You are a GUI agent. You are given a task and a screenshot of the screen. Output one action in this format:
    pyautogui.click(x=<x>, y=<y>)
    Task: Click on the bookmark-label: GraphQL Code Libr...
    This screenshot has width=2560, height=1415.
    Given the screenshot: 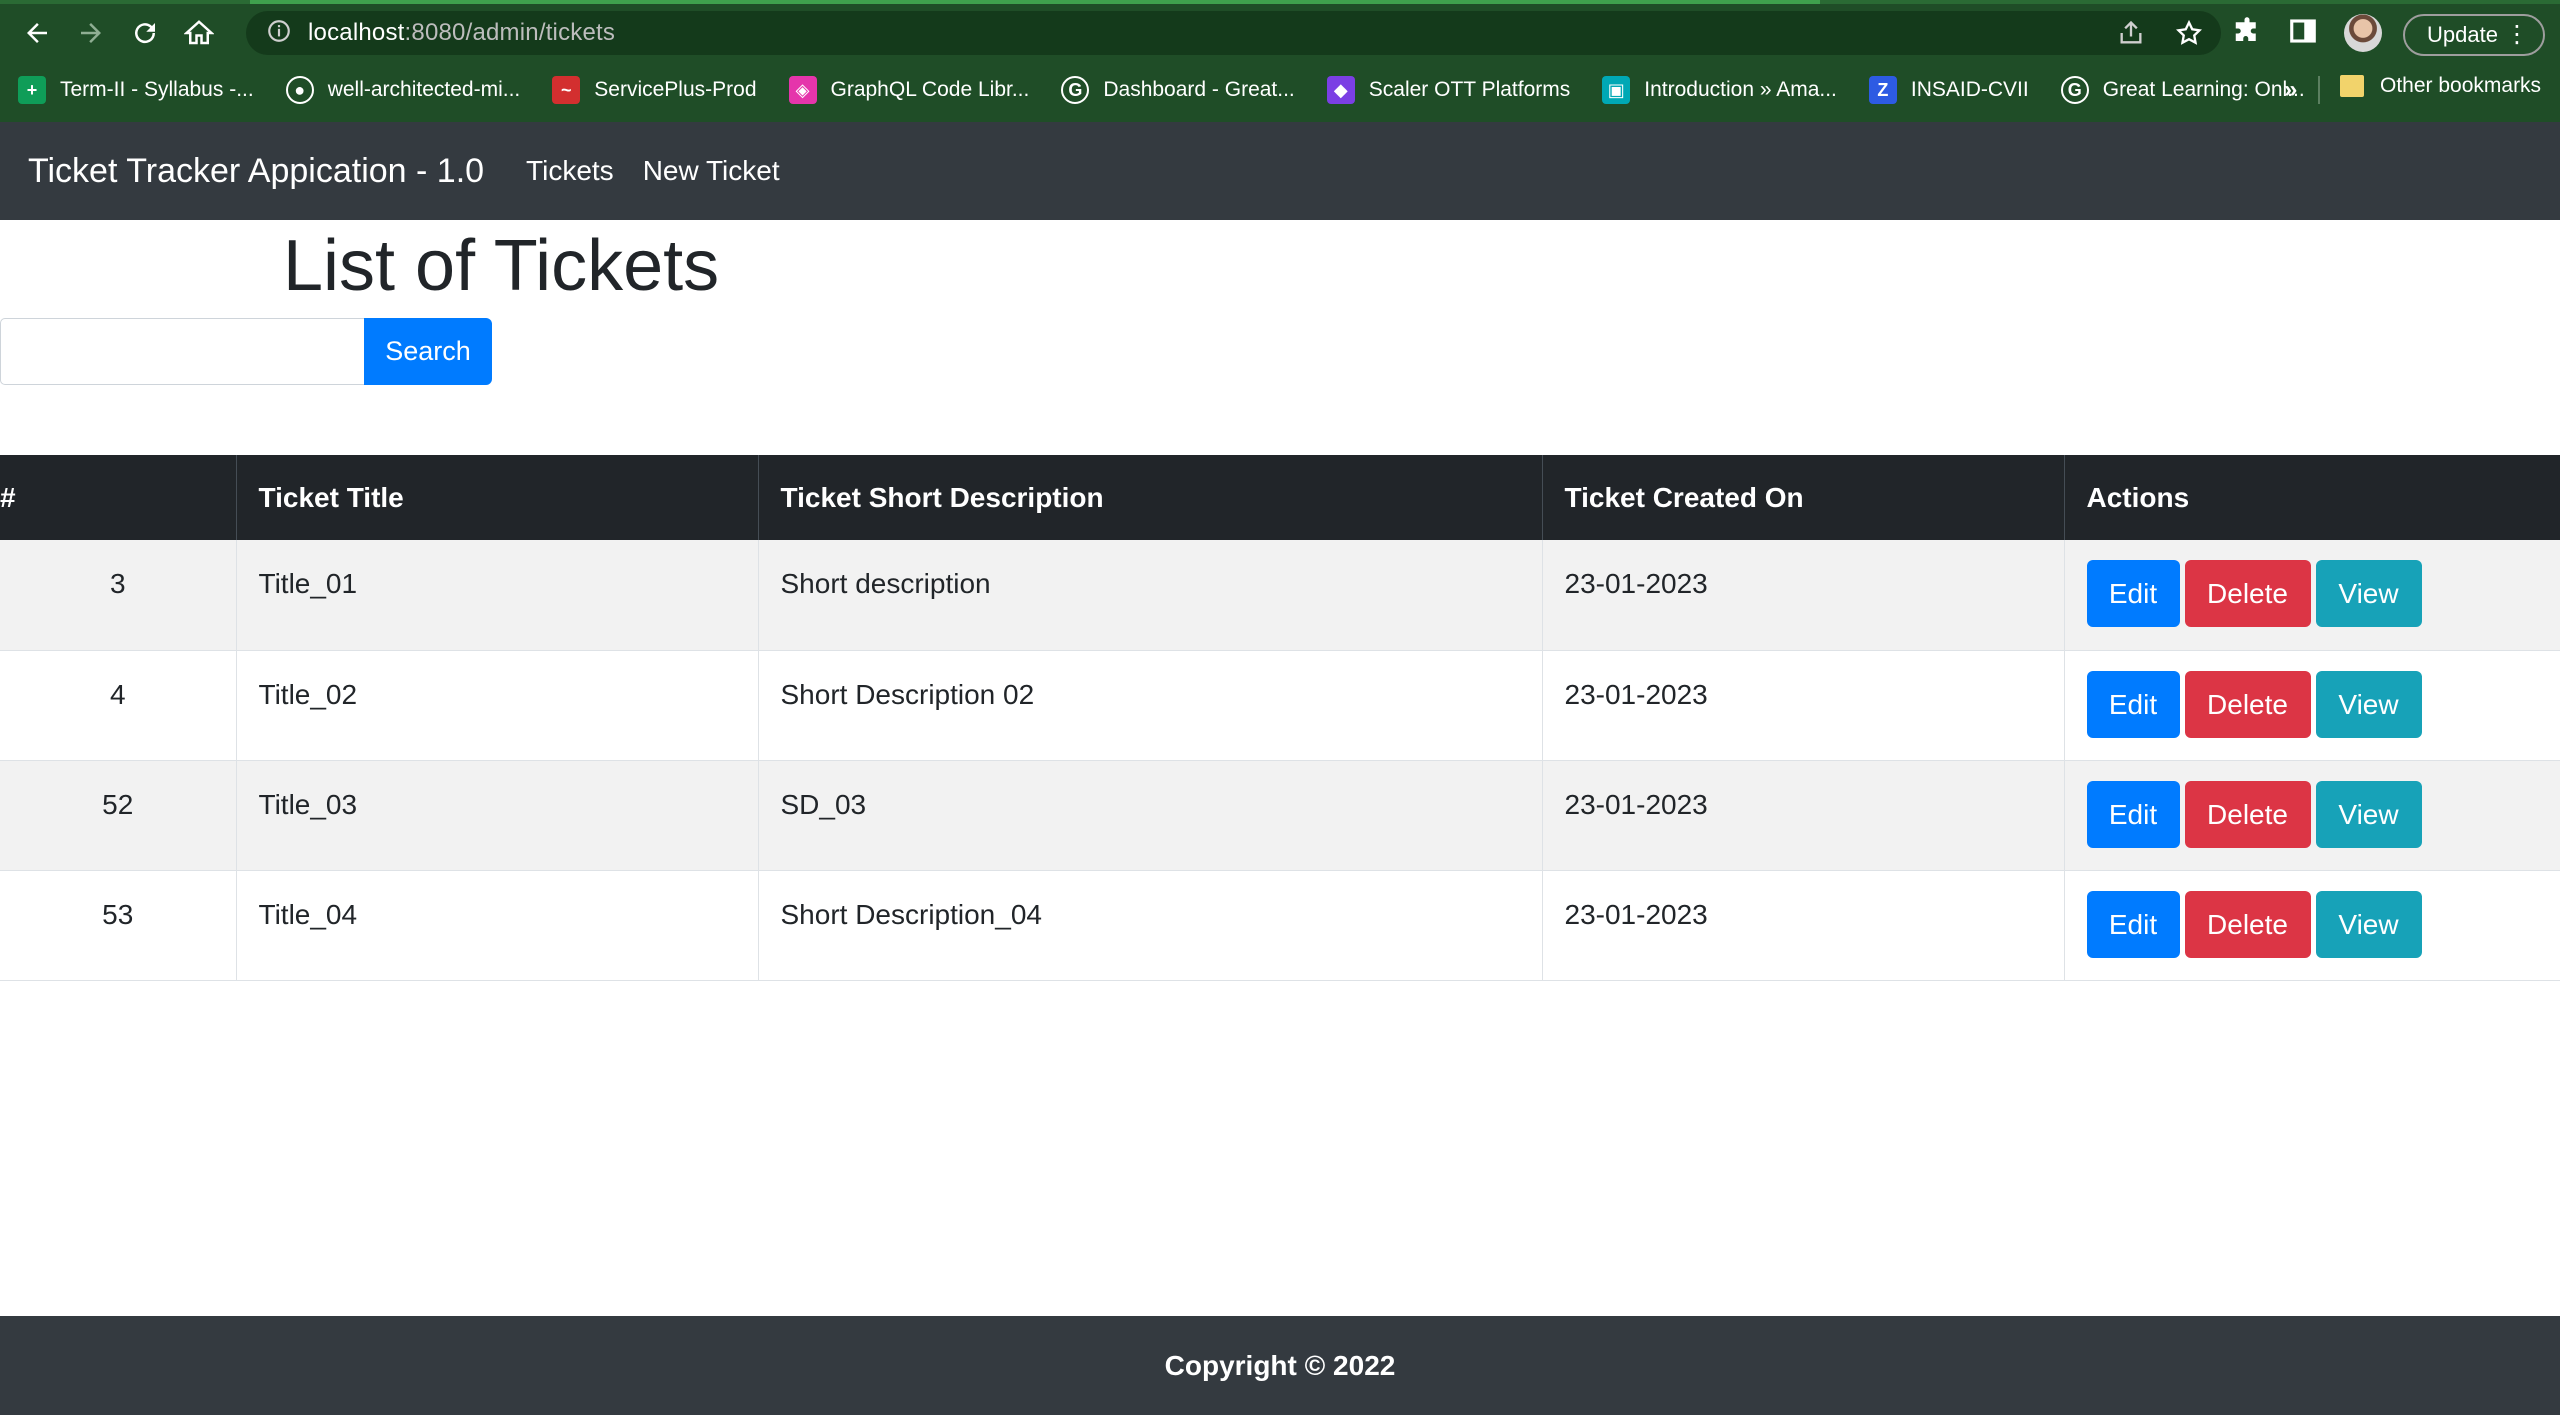 What is the action you would take?
    pyautogui.click(x=930, y=89)
    